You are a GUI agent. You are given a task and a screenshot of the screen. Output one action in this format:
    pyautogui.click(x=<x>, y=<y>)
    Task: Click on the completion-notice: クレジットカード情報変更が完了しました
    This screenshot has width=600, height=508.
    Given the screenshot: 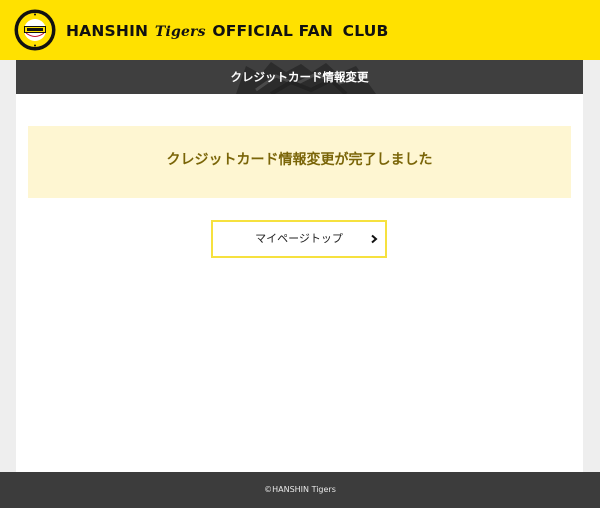 What is the action you would take?
    pyautogui.click(x=299, y=162)
    